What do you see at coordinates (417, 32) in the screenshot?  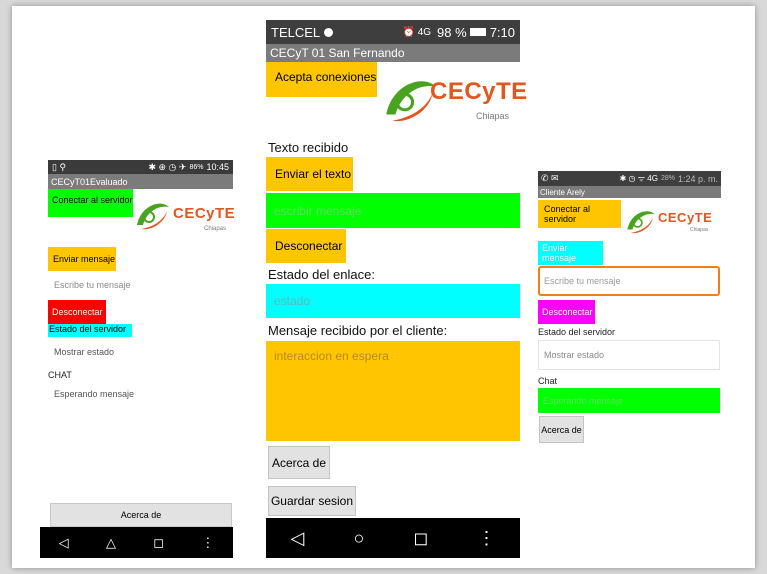 I see `center-status-icons: ⏰ 4G` at bounding box center [417, 32].